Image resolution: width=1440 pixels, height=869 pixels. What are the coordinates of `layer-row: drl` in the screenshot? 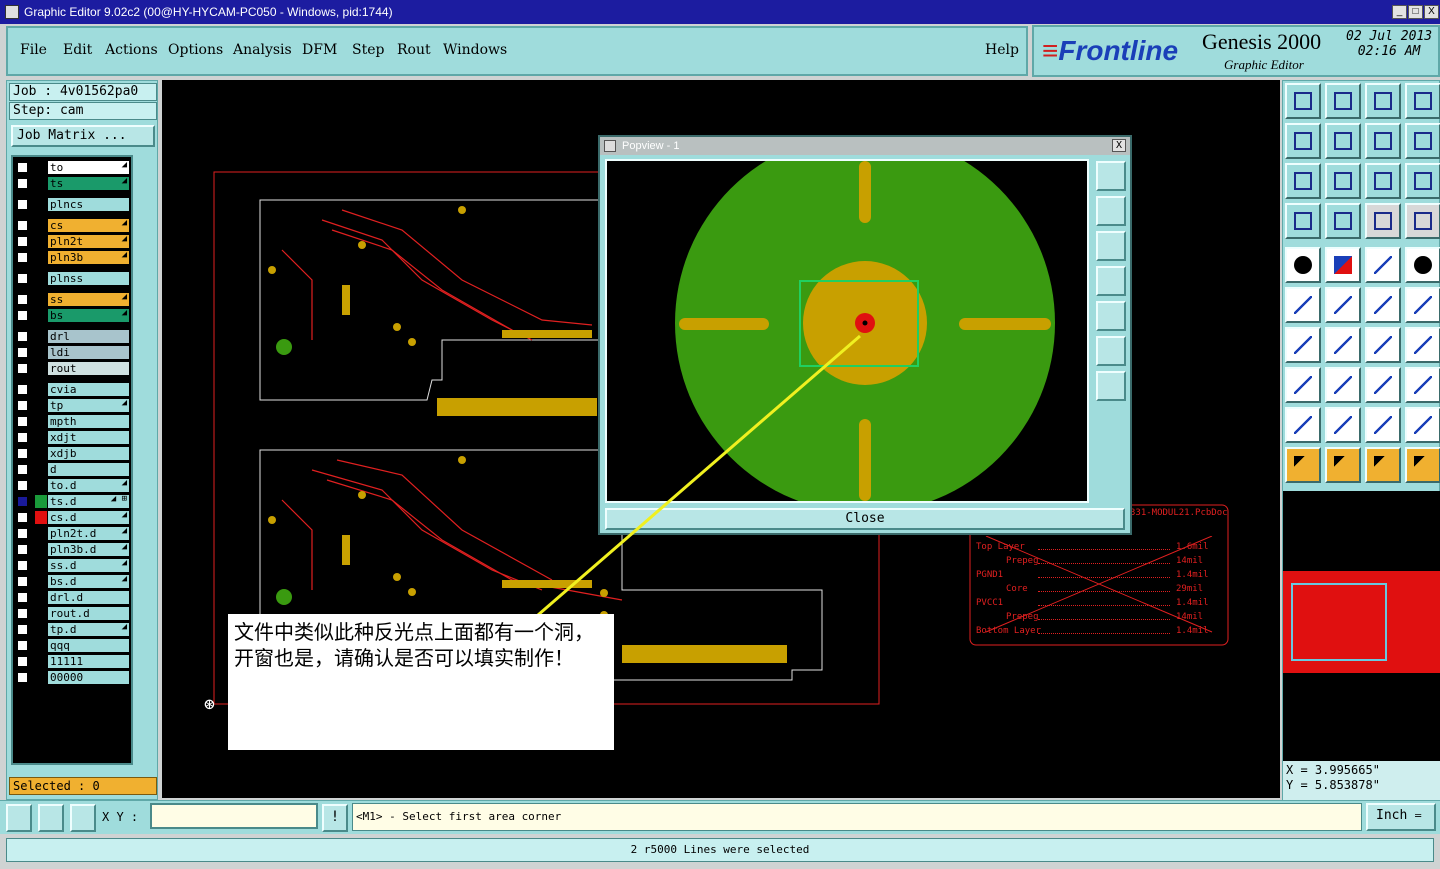 It's located at (72, 336).